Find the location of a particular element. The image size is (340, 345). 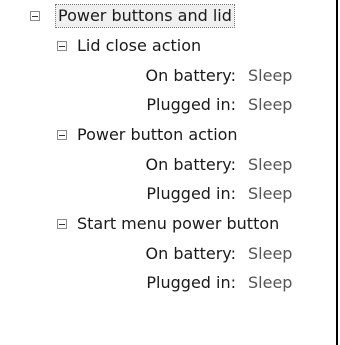

tree-node-label: Power buttons and lid is located at coordinates (145, 16).